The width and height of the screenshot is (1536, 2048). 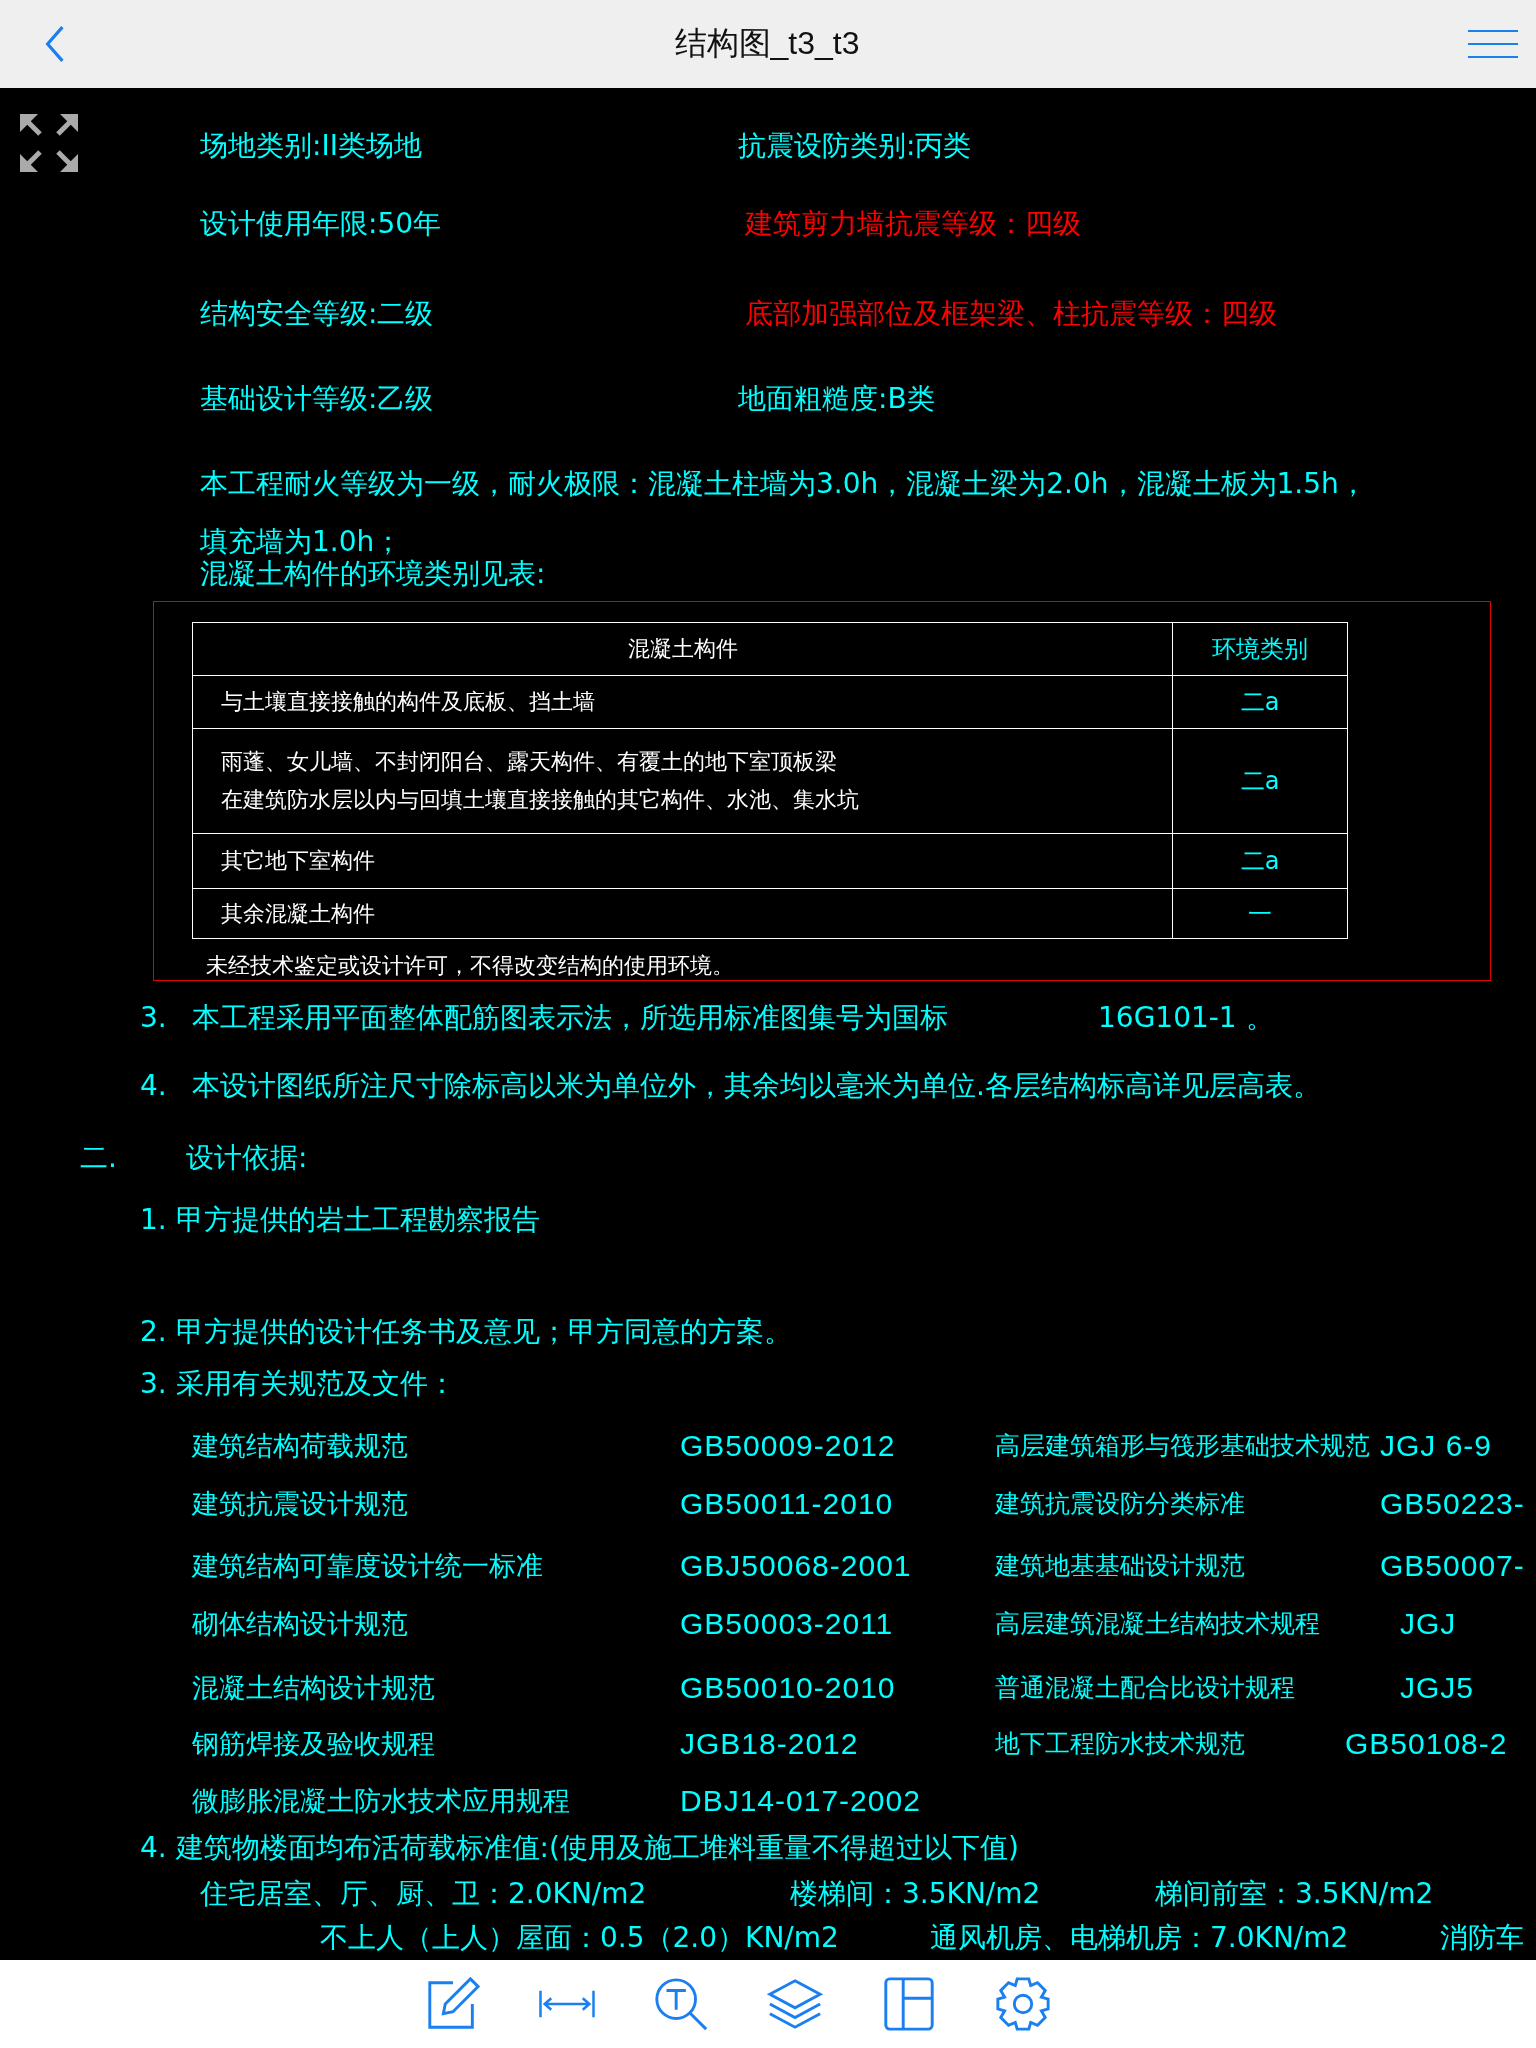 What do you see at coordinates (1023, 2004) in the screenshot?
I see `settings-icon` at bounding box center [1023, 2004].